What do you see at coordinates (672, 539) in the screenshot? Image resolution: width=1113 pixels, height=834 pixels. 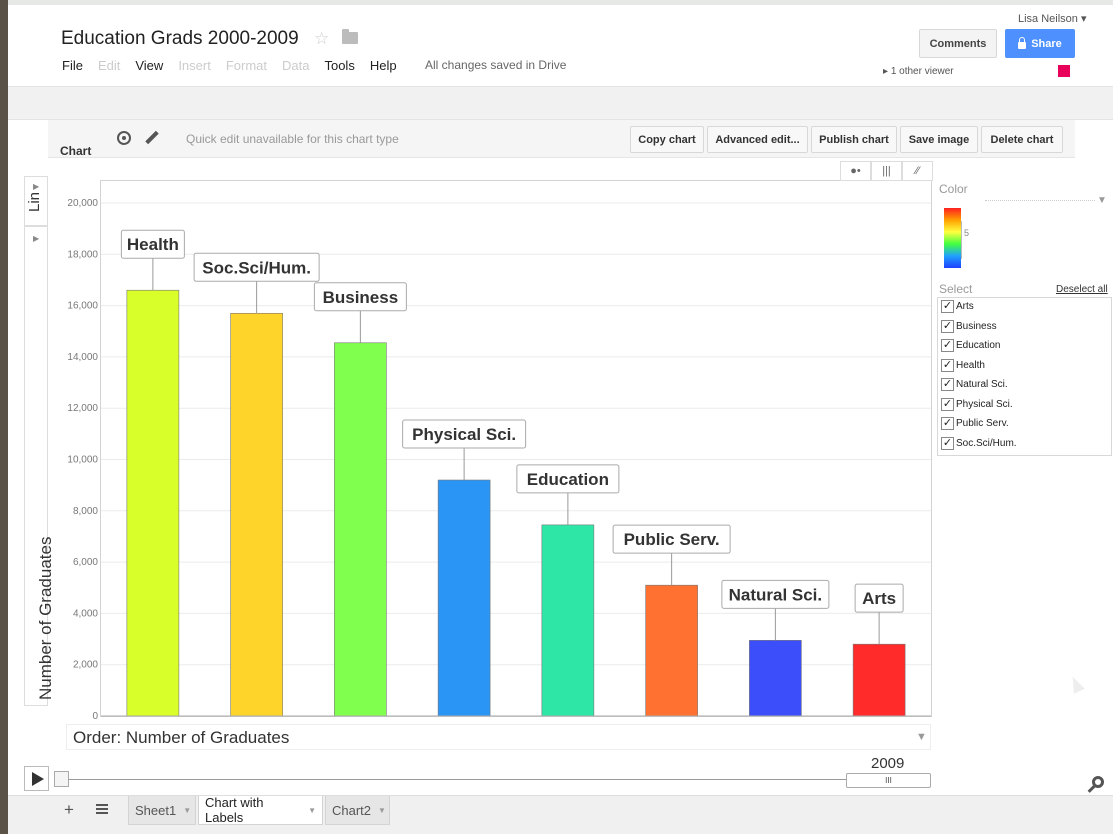 I see `data-label: Public Serv.` at bounding box center [672, 539].